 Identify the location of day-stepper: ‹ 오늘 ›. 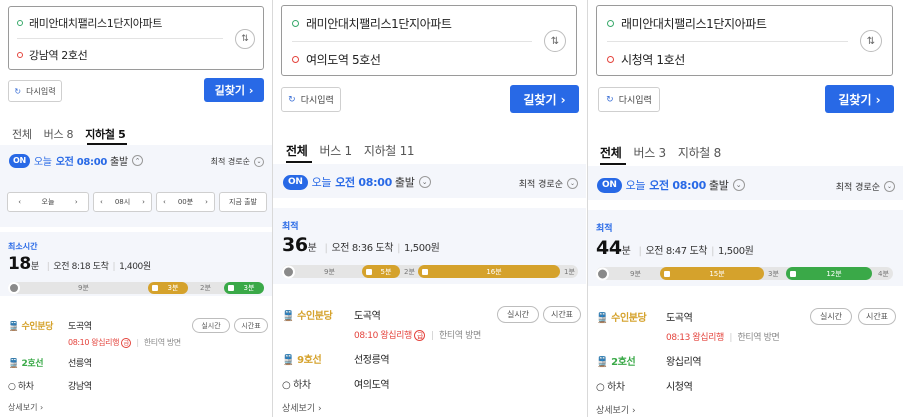
(48, 202).